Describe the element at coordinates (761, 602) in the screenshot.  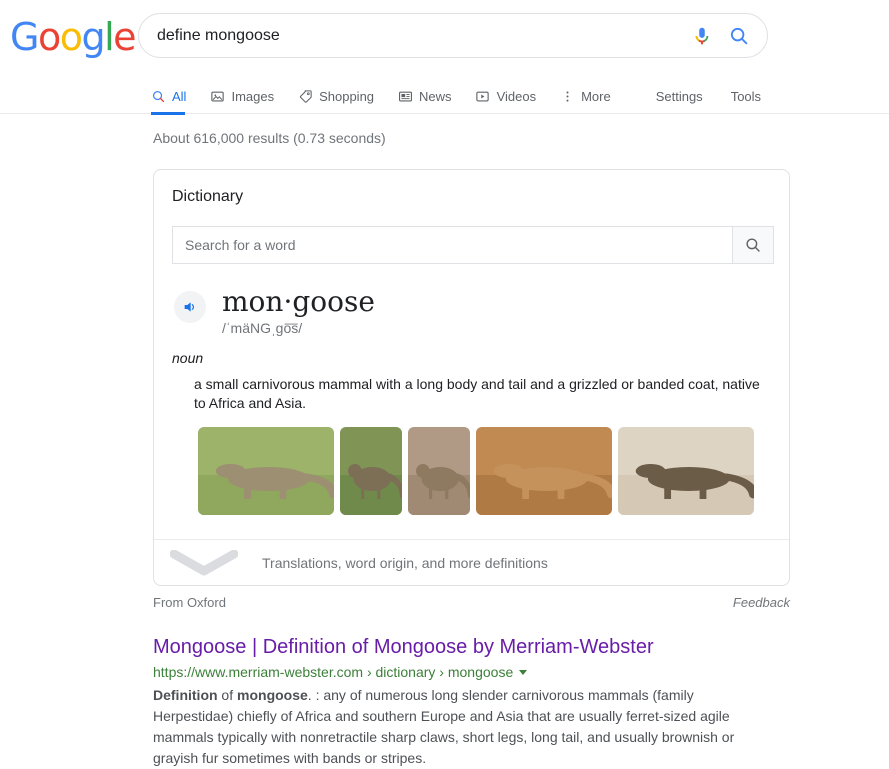
I see `feedback-link: Feedback` at that location.